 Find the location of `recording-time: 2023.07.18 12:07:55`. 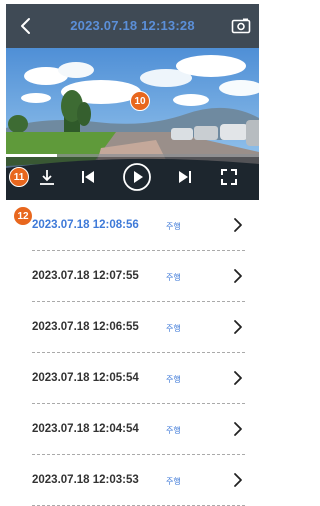

recording-time: 2023.07.18 12:07:55 is located at coordinates (85, 276).